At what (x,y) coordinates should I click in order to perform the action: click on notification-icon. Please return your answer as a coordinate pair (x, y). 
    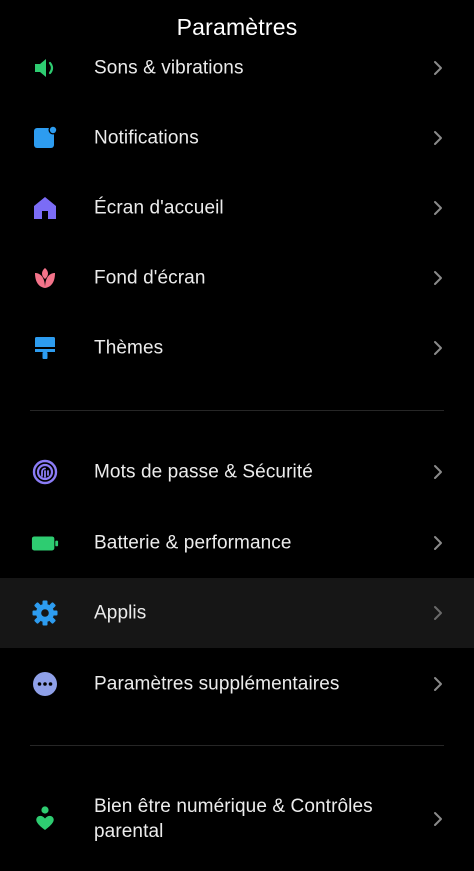
    Looking at the image, I should click on (45, 138).